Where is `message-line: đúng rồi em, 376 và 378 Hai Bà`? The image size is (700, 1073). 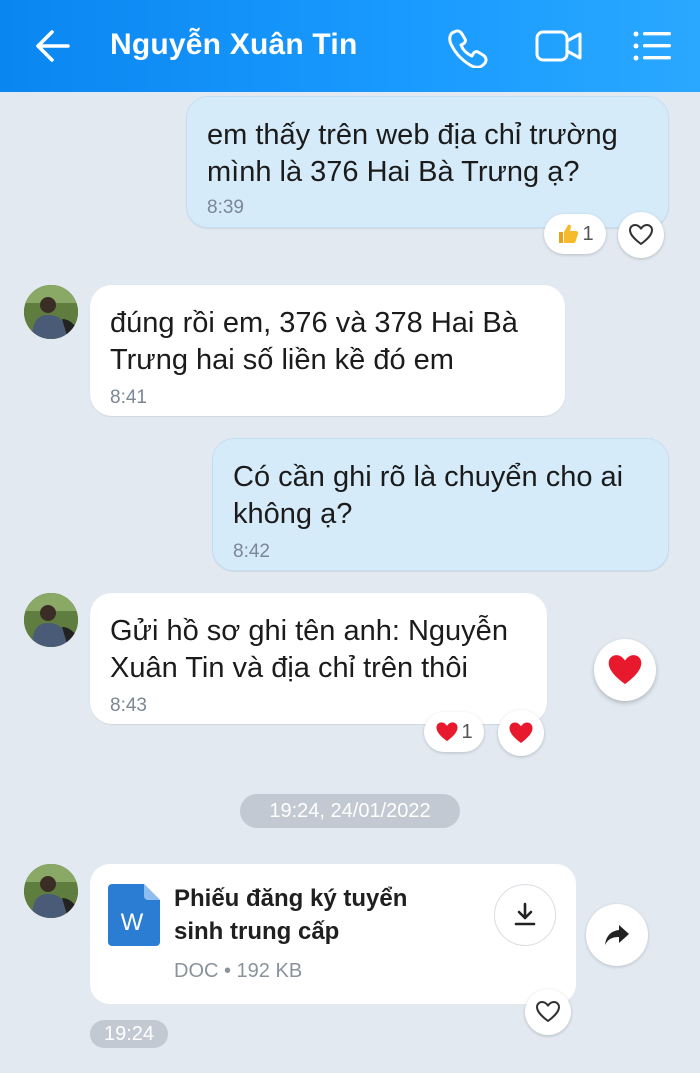
message-line: đúng rồi em, 376 và 378 Hai Bà is located at coordinates (314, 323).